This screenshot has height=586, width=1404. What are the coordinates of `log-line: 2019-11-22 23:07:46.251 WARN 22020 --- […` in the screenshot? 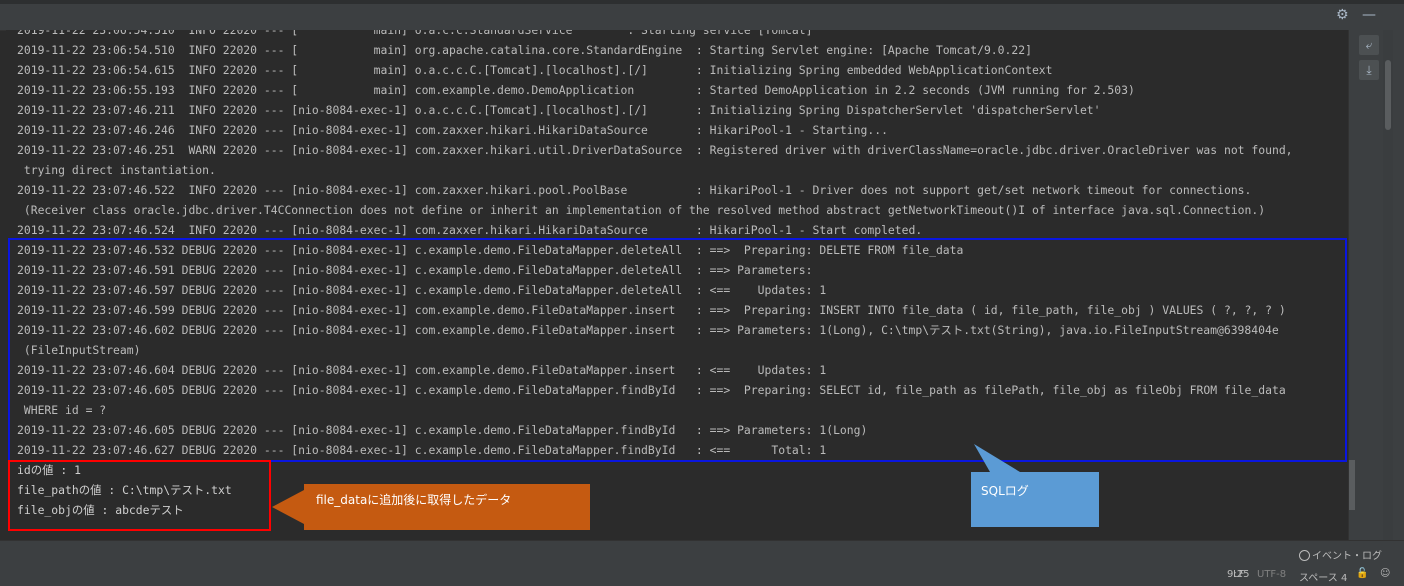 It's located at (655, 150).